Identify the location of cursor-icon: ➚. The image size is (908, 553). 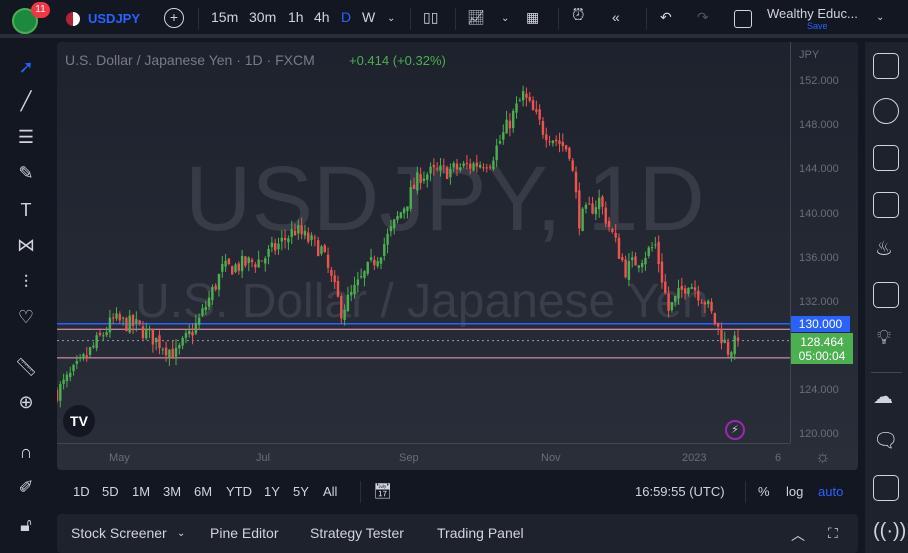
(26, 67).